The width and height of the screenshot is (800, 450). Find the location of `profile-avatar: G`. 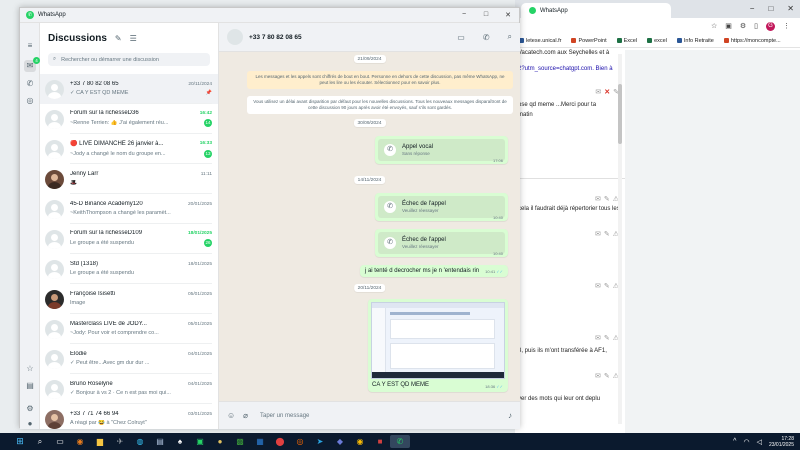

profile-avatar: G is located at coordinates (770, 26).